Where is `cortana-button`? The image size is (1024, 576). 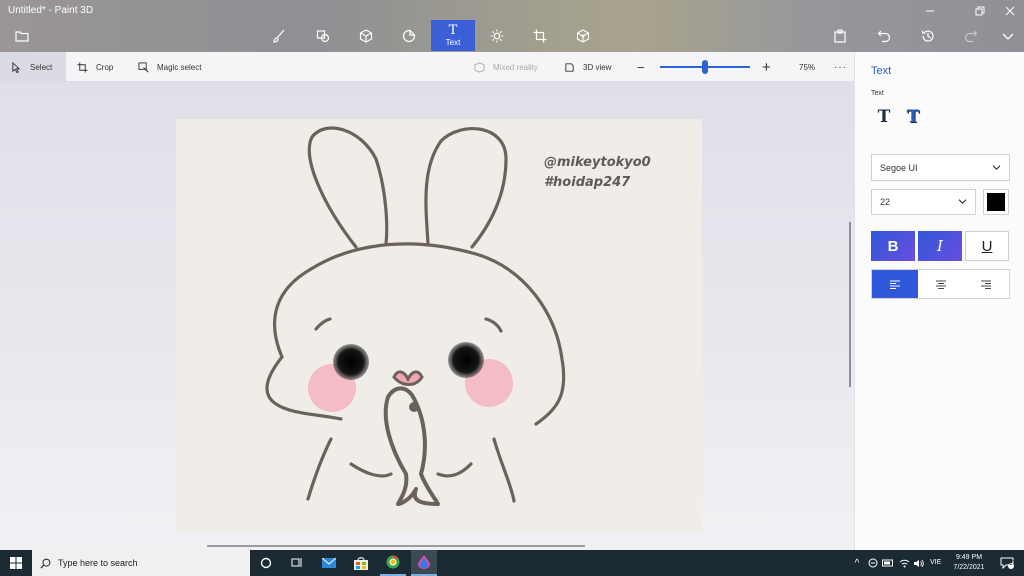 cortana-button is located at coordinates (266, 563).